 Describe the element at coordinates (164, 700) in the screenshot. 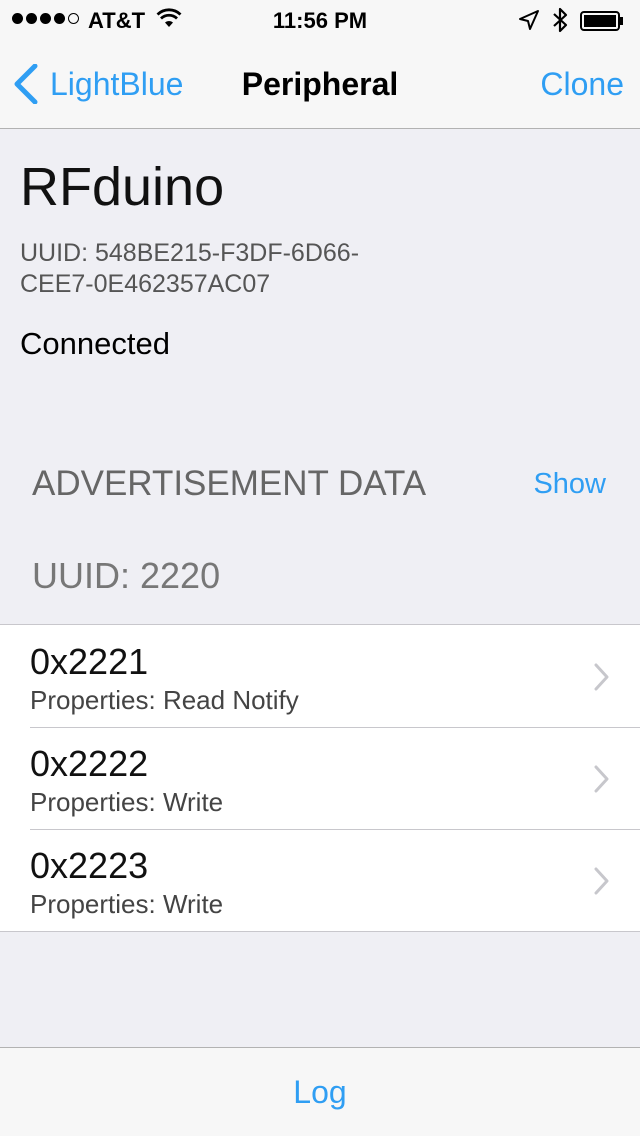

I see `characteristic-properties: Properties: Read Notify` at that location.